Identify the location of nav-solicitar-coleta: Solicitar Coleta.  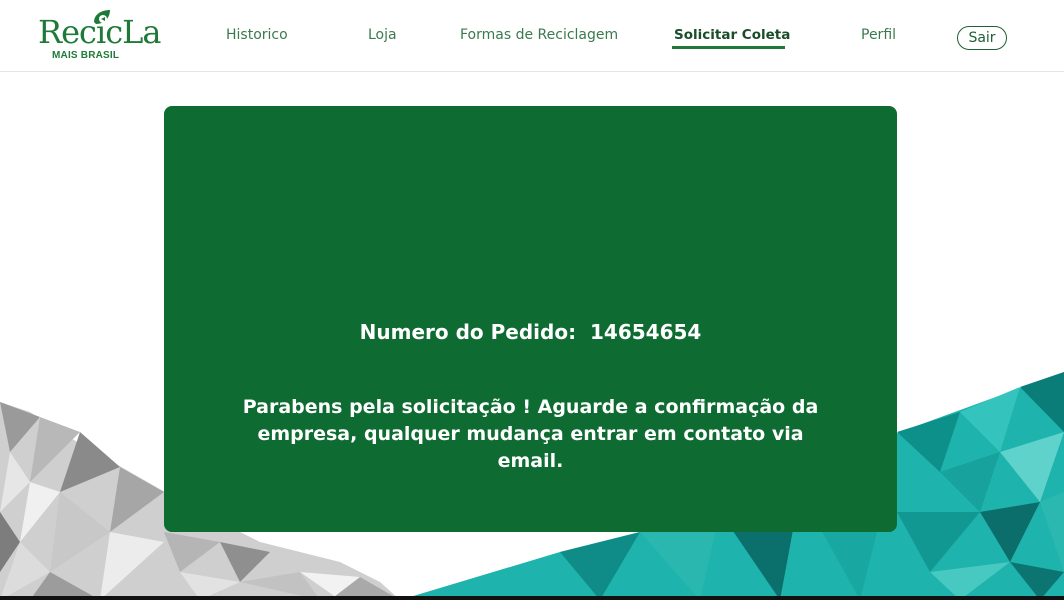
(732, 35).